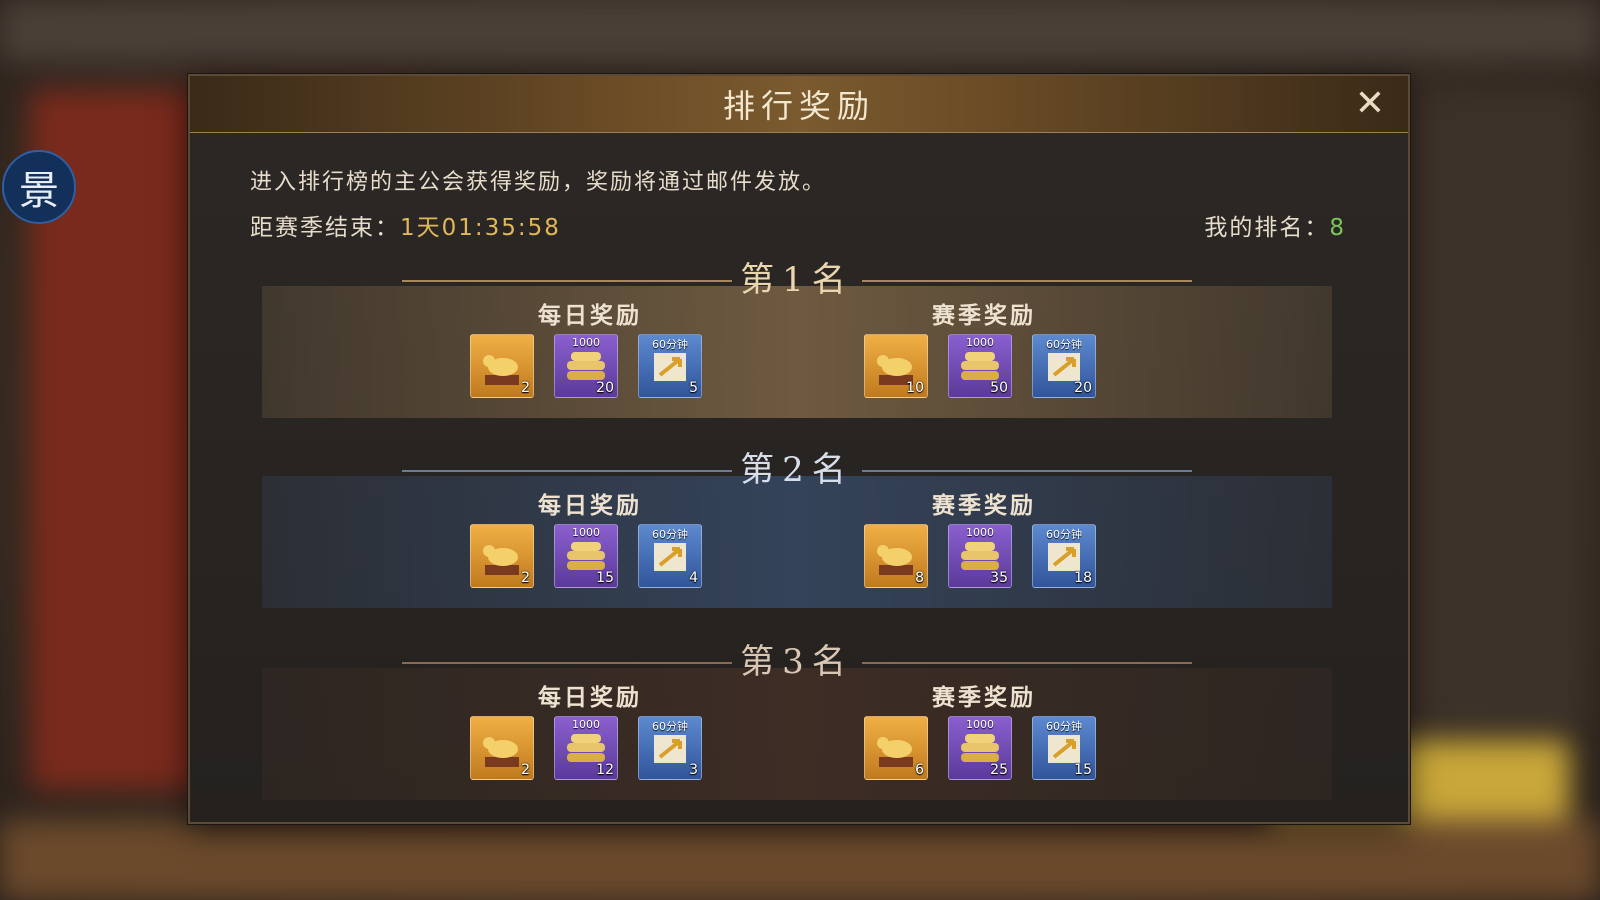 The height and width of the screenshot is (900, 1600). I want to click on reward-item-count: 12, so click(605, 770).